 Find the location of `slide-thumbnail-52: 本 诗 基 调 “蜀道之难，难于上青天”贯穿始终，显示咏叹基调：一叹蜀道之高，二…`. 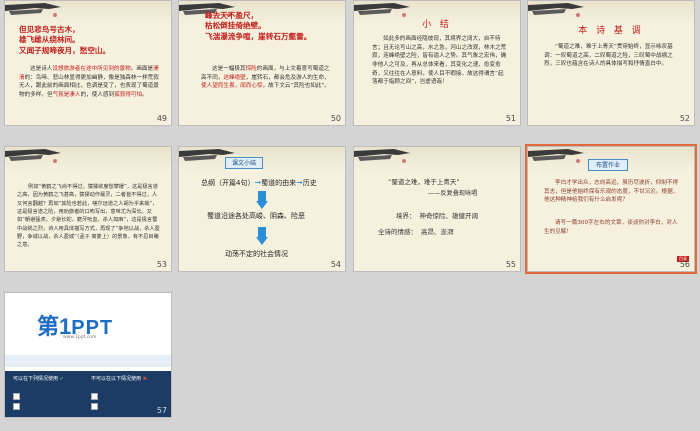

slide-thumbnail-52: 本 诗 基 调 “蜀道之难，难于上青天”贯穿始终，显示咏叹基调：一叹蜀道之高，二… is located at coordinates (611, 63).